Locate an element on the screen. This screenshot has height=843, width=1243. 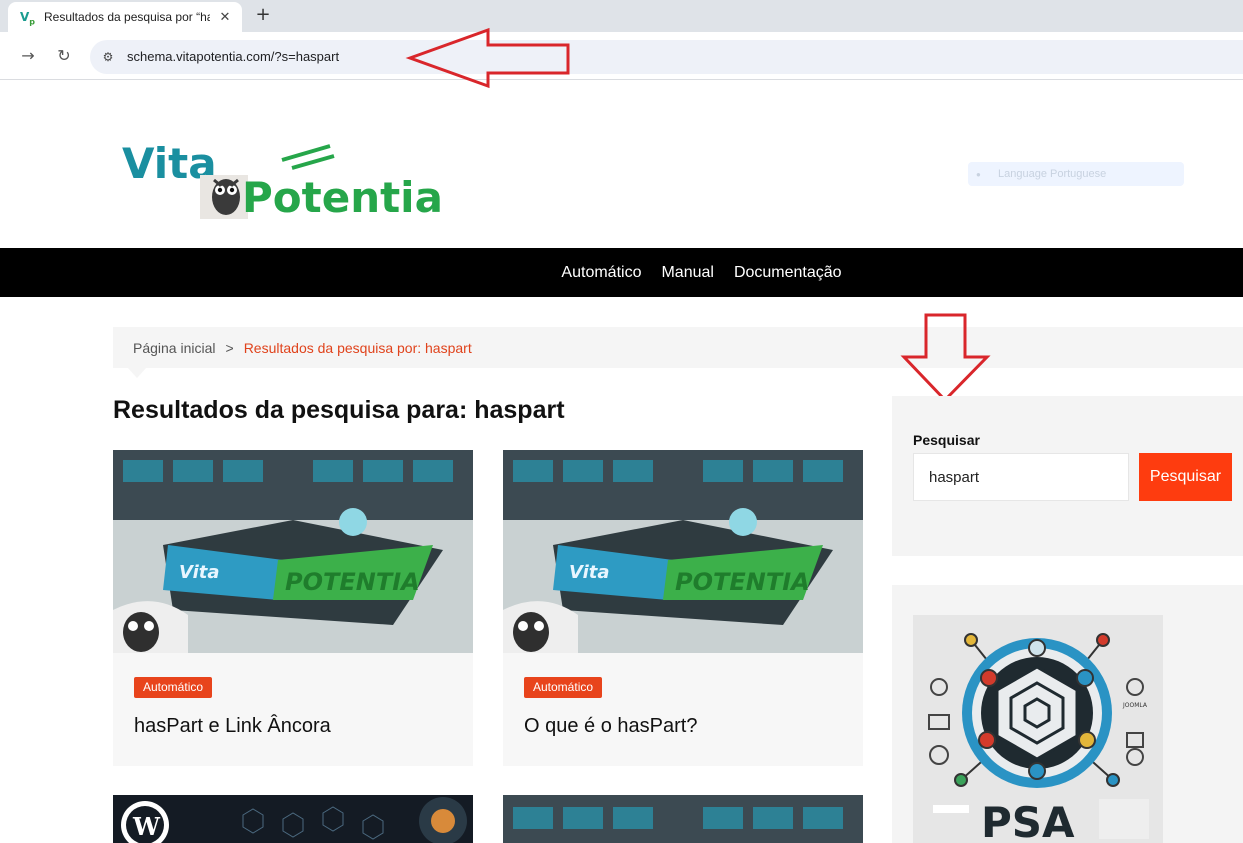
language-label: Language Portuguese is located at coordinates (1052, 174).